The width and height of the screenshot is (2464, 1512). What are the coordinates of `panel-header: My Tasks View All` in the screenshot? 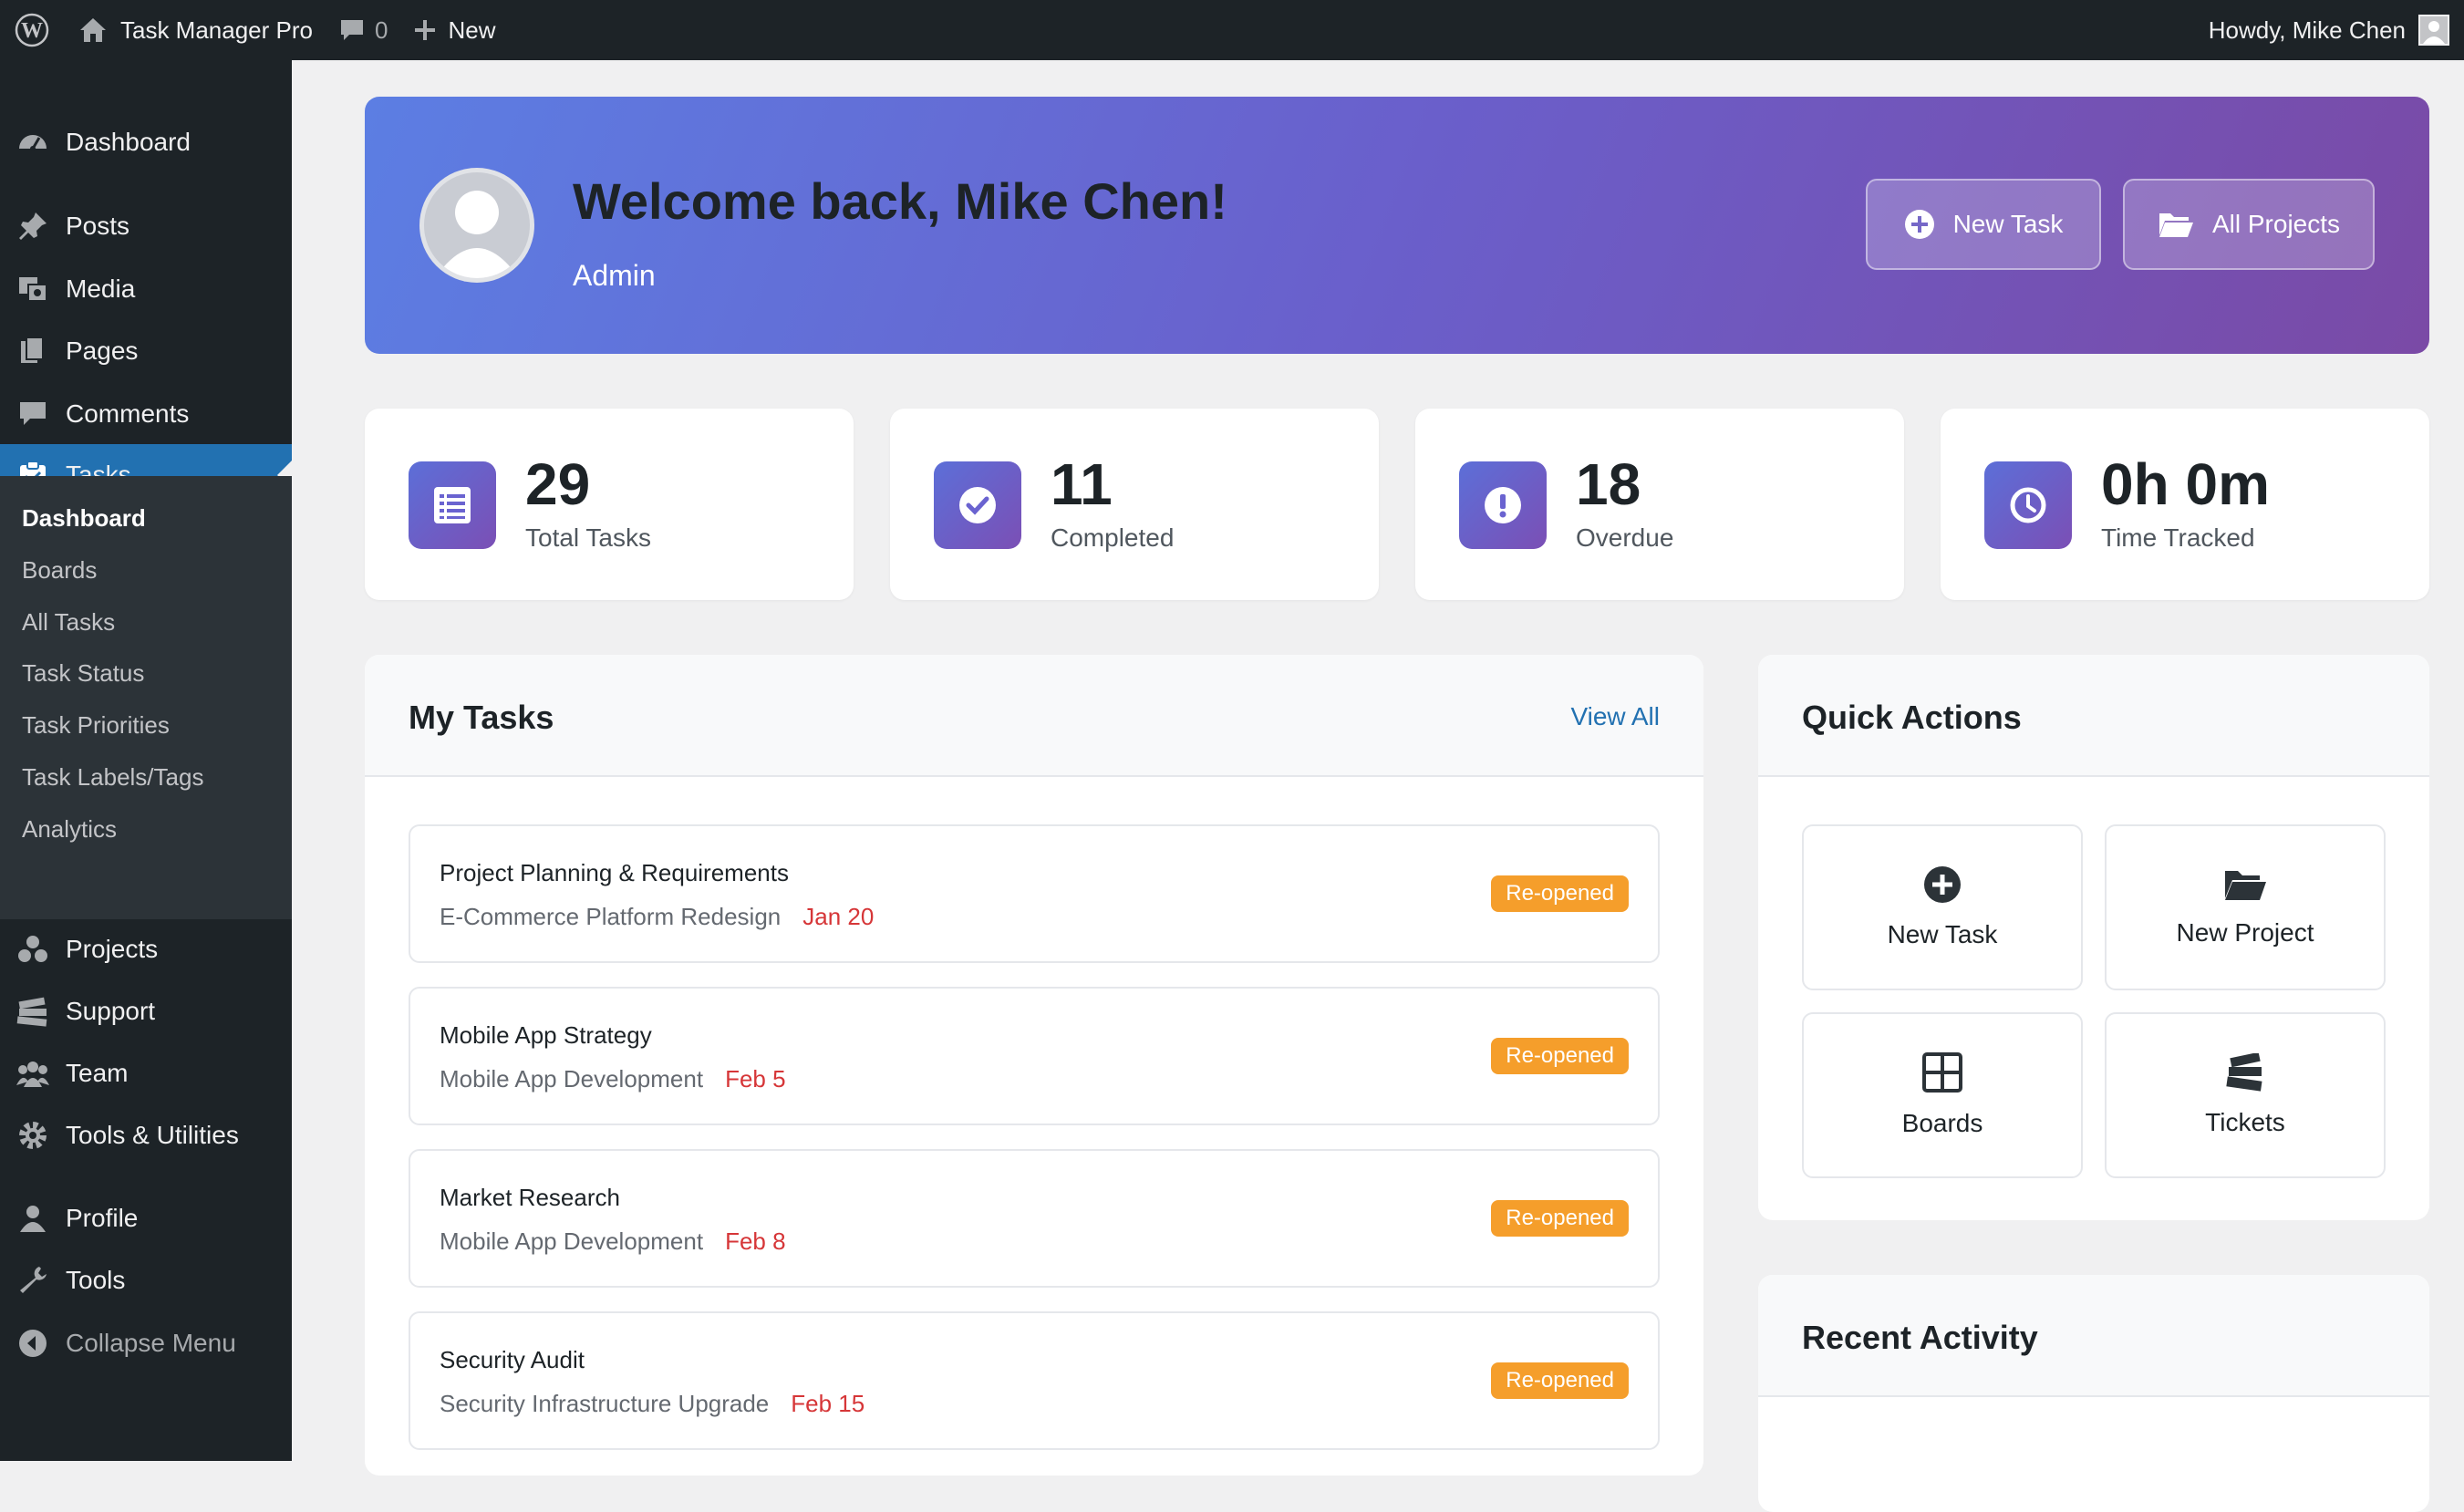 It's located at (1034, 716).